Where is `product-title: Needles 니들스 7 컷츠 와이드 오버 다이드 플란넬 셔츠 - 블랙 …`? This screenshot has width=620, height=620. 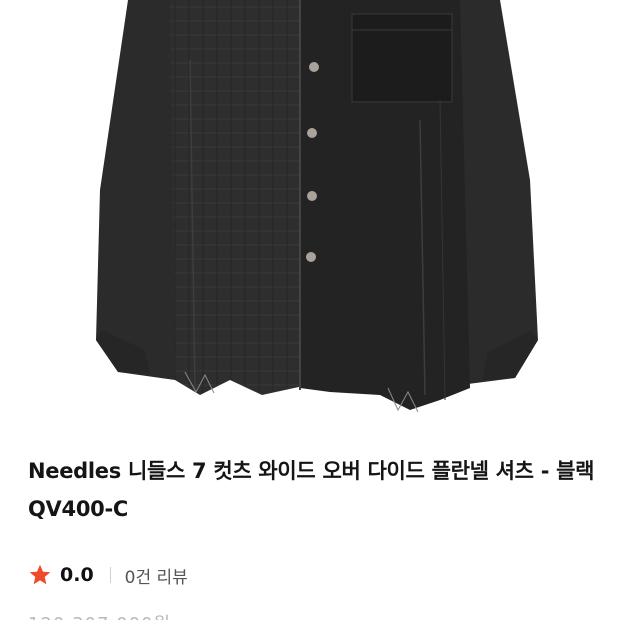
product-title: Needles 니들스 7 컷츠 와이드 오버 다이드 플란넬 셔츠 - 블랙 … is located at coordinates (311, 490).